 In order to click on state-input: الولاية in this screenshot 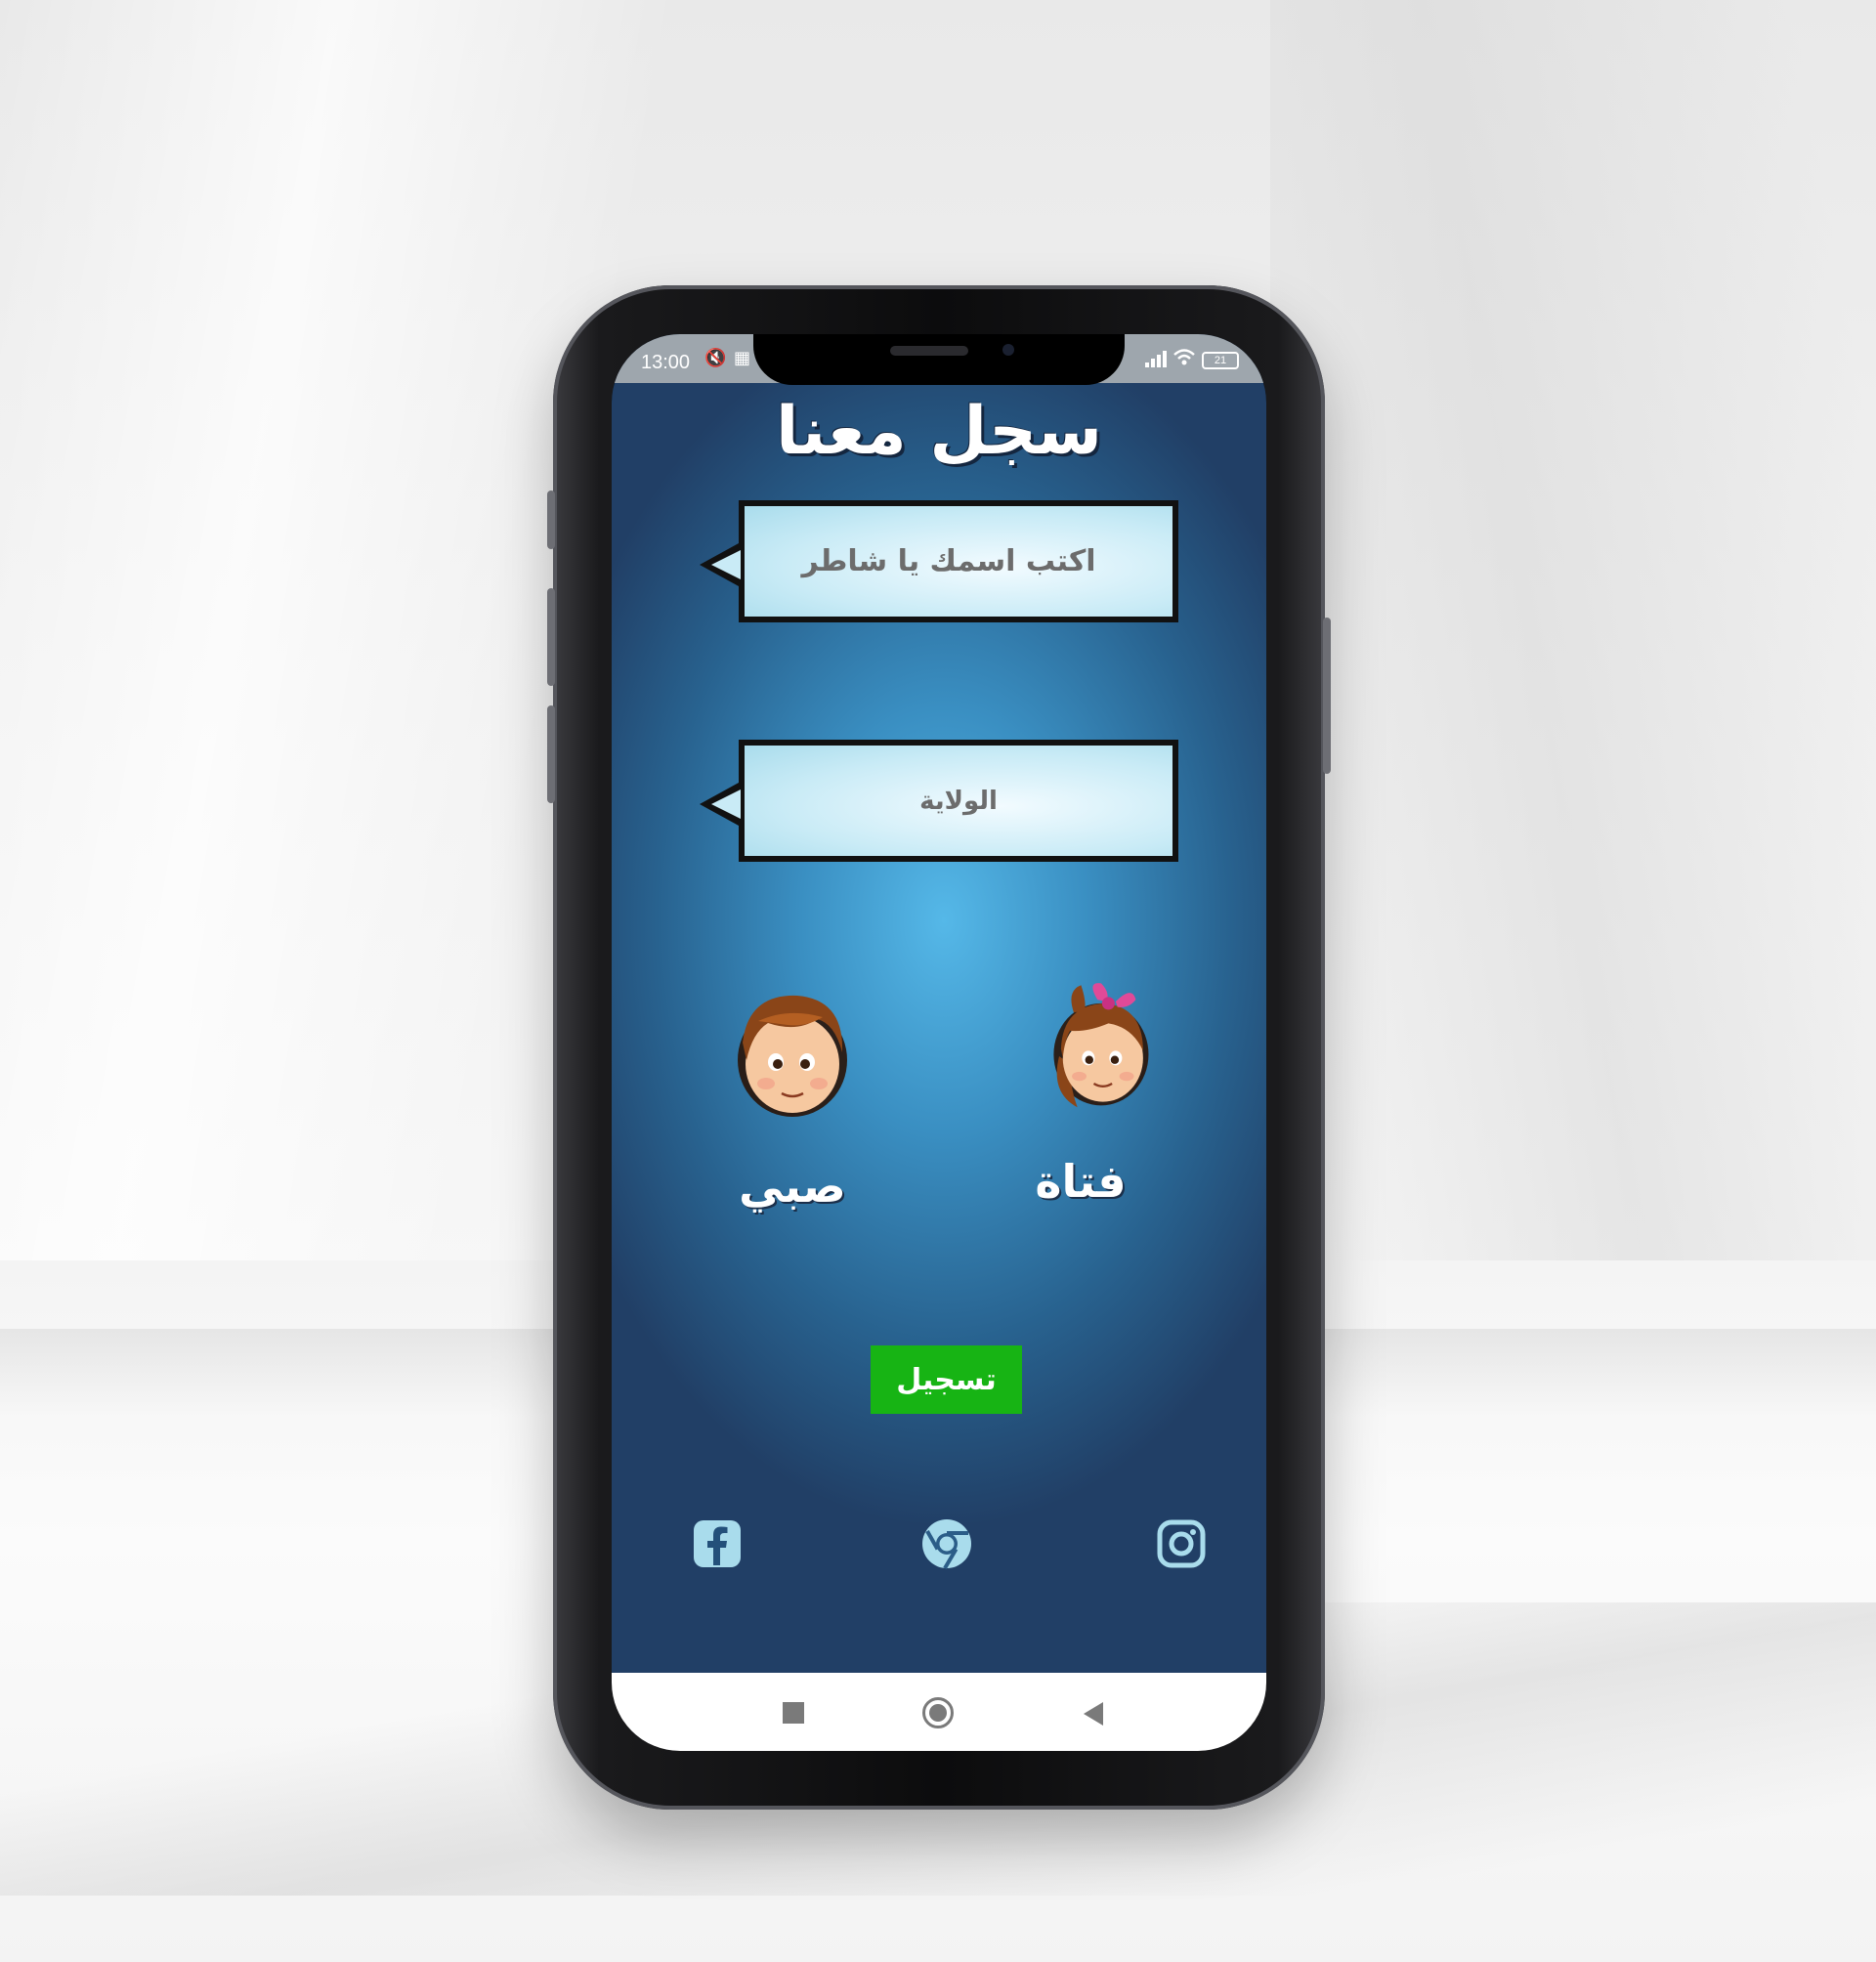, I will do `click(939, 801)`.